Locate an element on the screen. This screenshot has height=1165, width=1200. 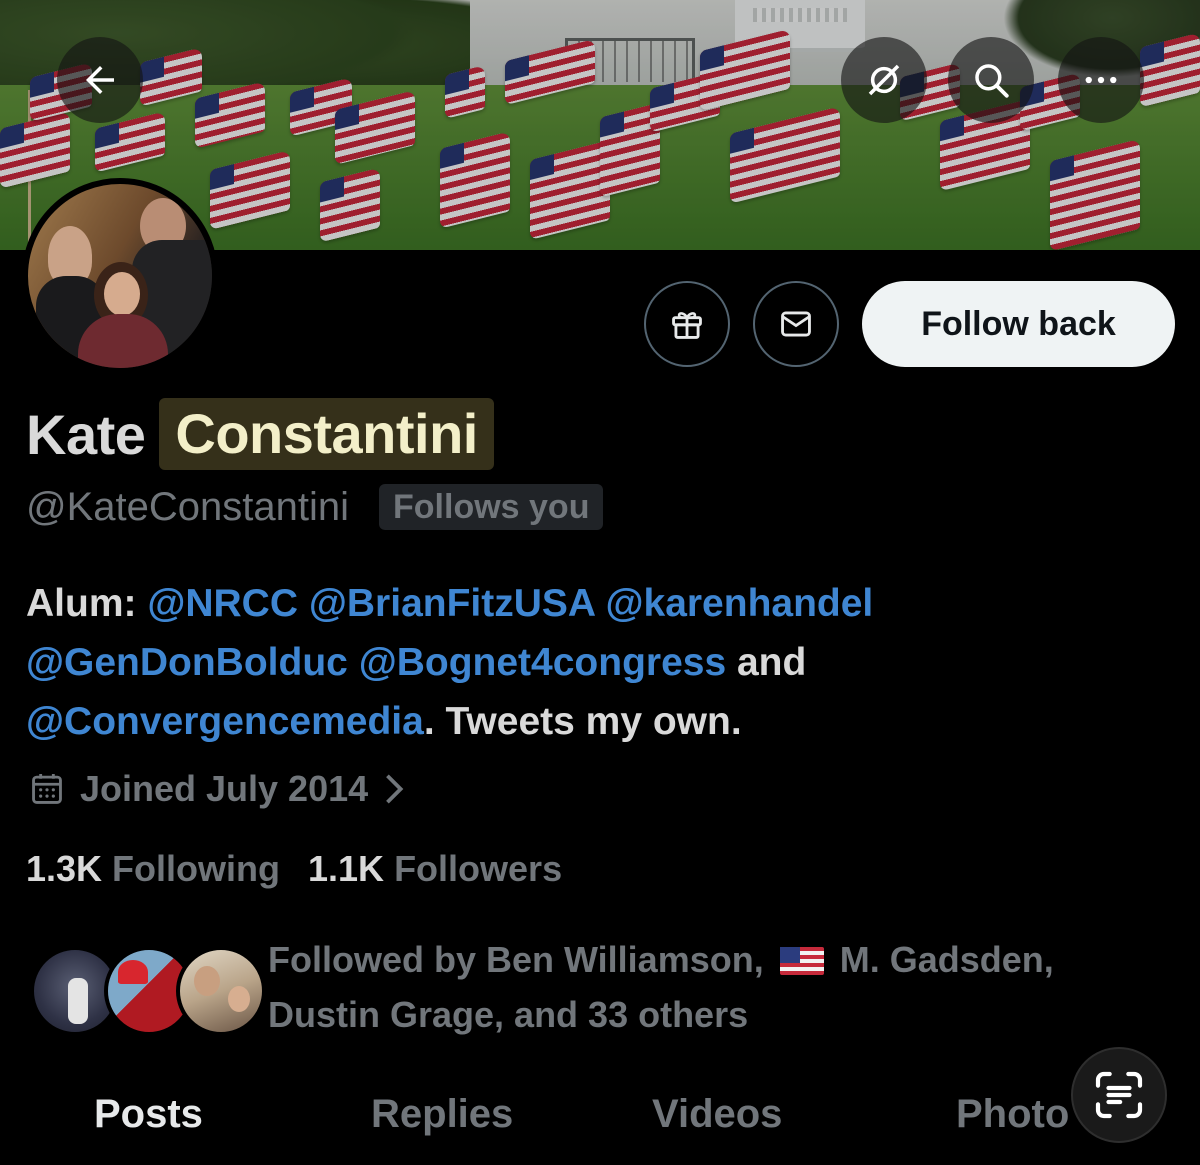
profile-name: Kate Constantini is located at coordinates (260, 434).